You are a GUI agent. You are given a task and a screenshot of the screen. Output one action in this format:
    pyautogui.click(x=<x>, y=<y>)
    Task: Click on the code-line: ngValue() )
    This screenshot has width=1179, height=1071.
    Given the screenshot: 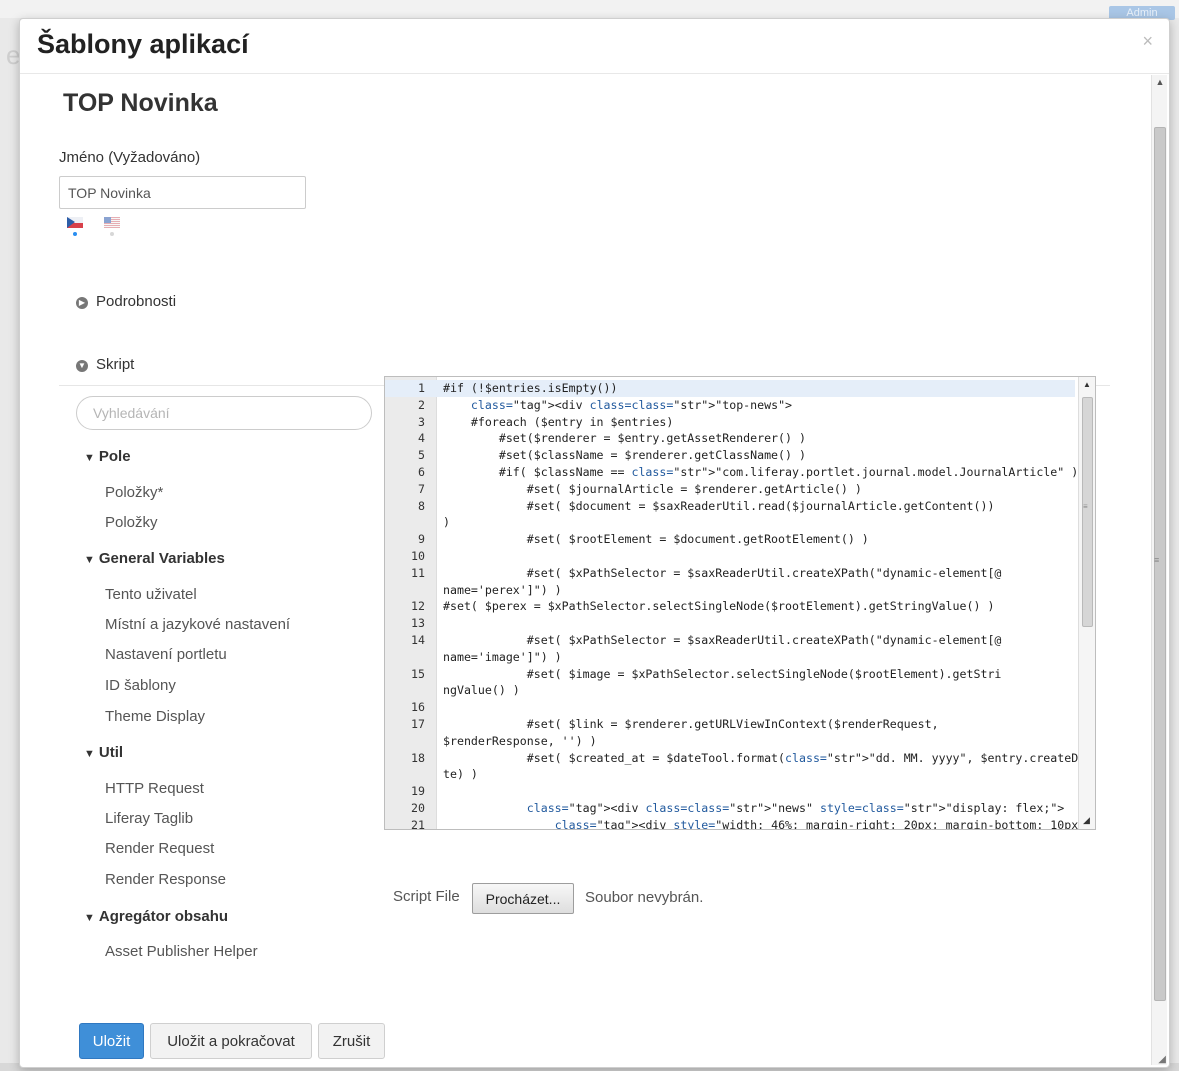 What is the action you would take?
    pyautogui.click(x=730, y=690)
    